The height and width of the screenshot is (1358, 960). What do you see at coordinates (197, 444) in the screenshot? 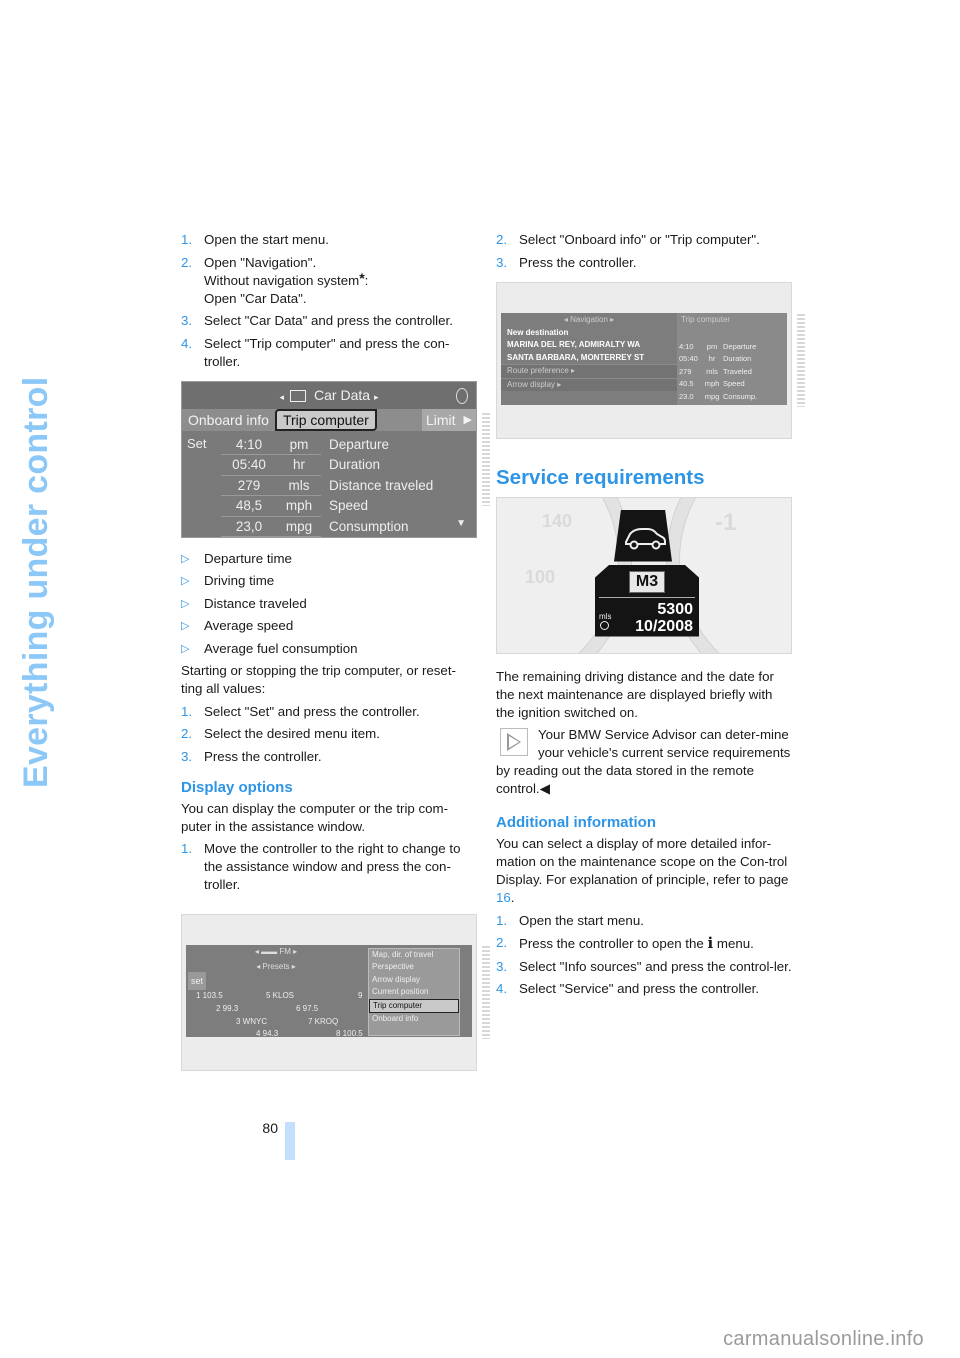
I see `set-option: Set` at bounding box center [197, 444].